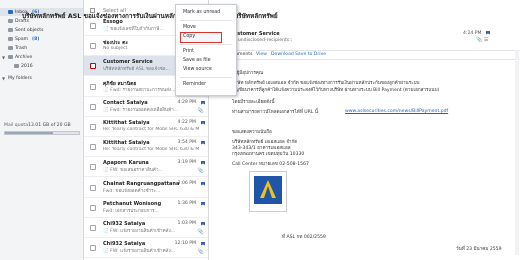 The width and height of the screenshot is (520, 260). Describe the element at coordinates (206, 52) in the screenshot. I see `menu-item-print: Print` at that location.